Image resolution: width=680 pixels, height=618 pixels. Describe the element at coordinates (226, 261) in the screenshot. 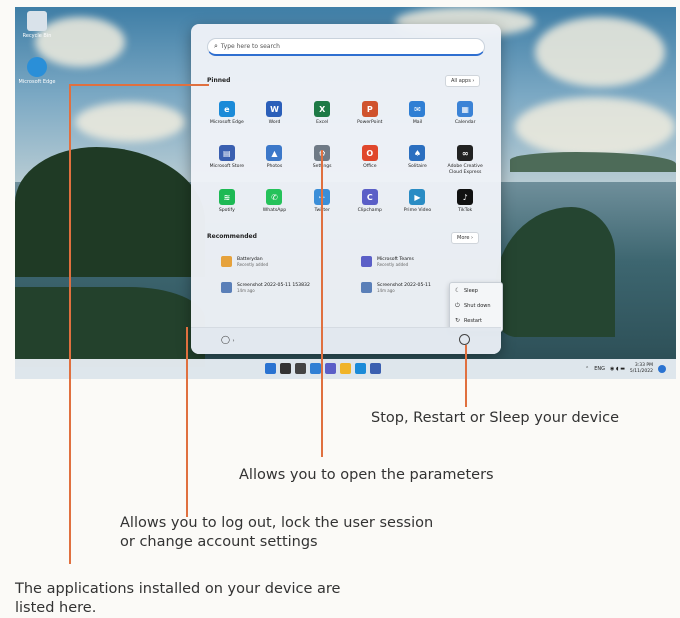

I see `app-icon` at that location.